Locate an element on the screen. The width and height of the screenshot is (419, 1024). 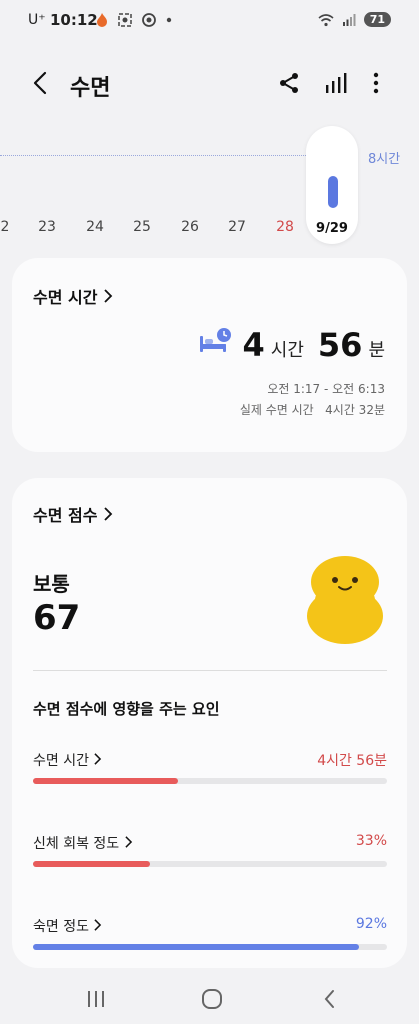
factor-sleep-time: 수면 시간 4시간 56분 is located at coordinates (210, 775).